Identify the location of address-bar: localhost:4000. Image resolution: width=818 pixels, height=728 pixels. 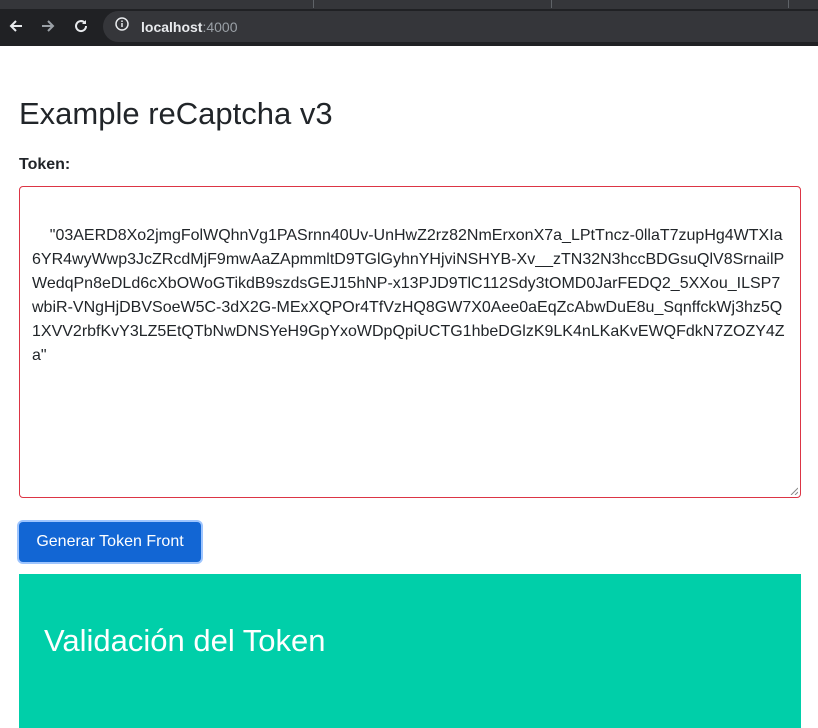
(460, 26).